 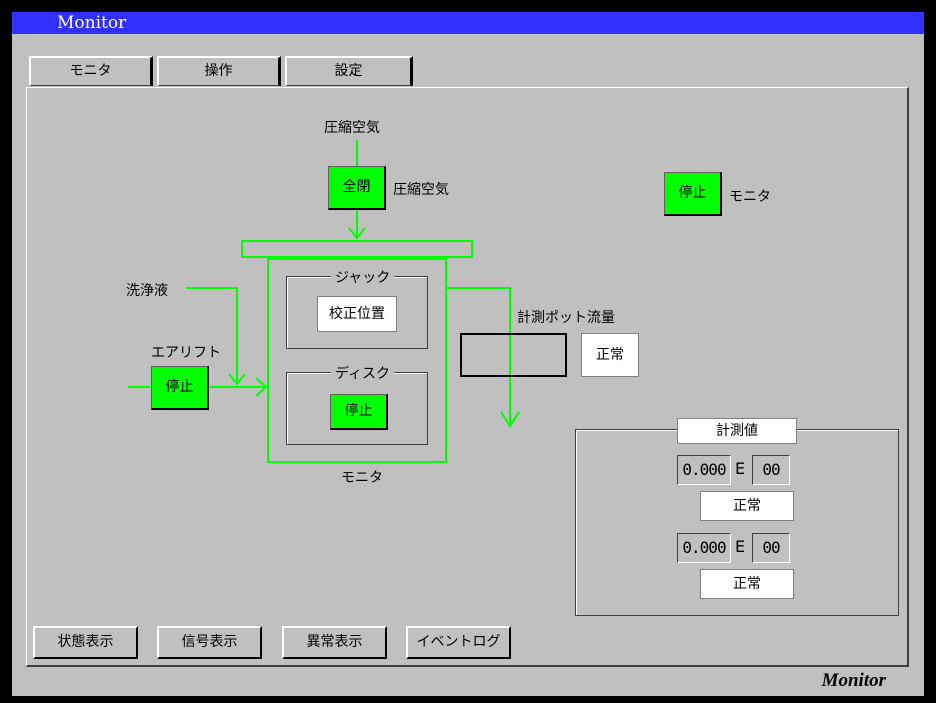 I want to click on button-label: イベントログ, so click(x=458, y=642).